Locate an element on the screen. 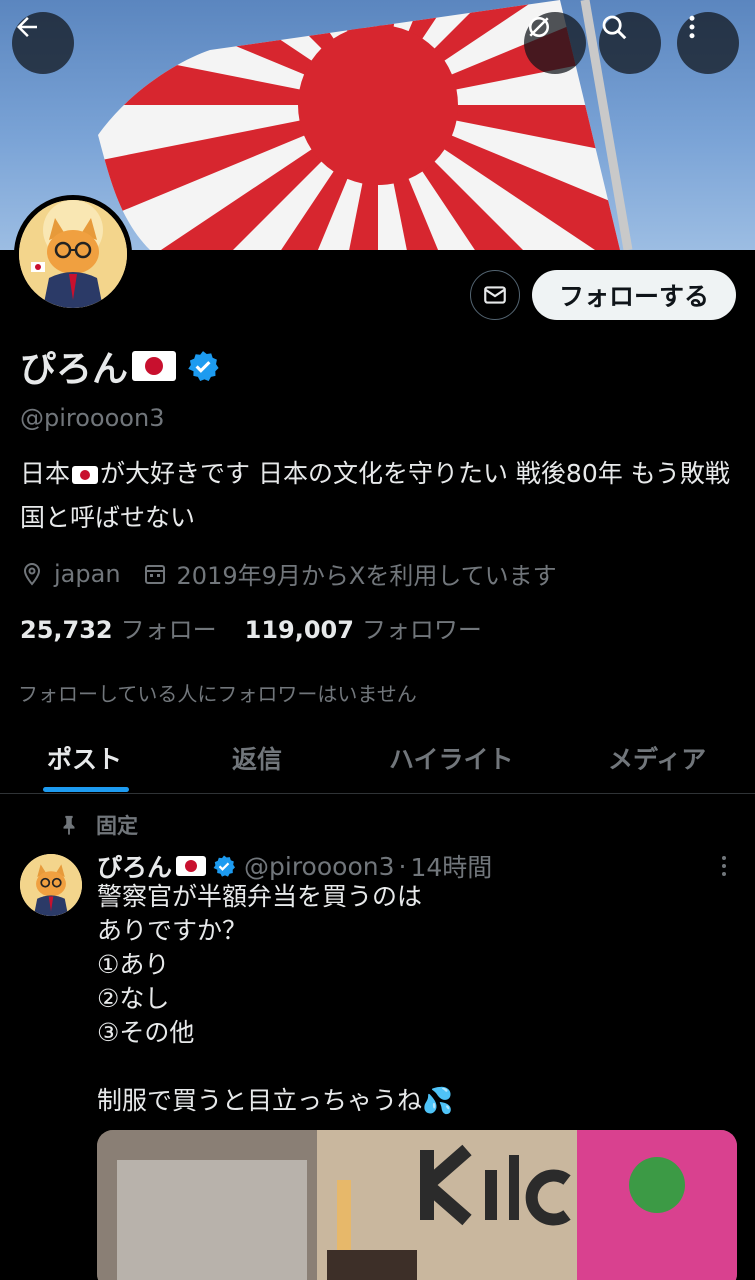 The image size is (755, 1280). more-vertical-icon is located at coordinates (692, 27).